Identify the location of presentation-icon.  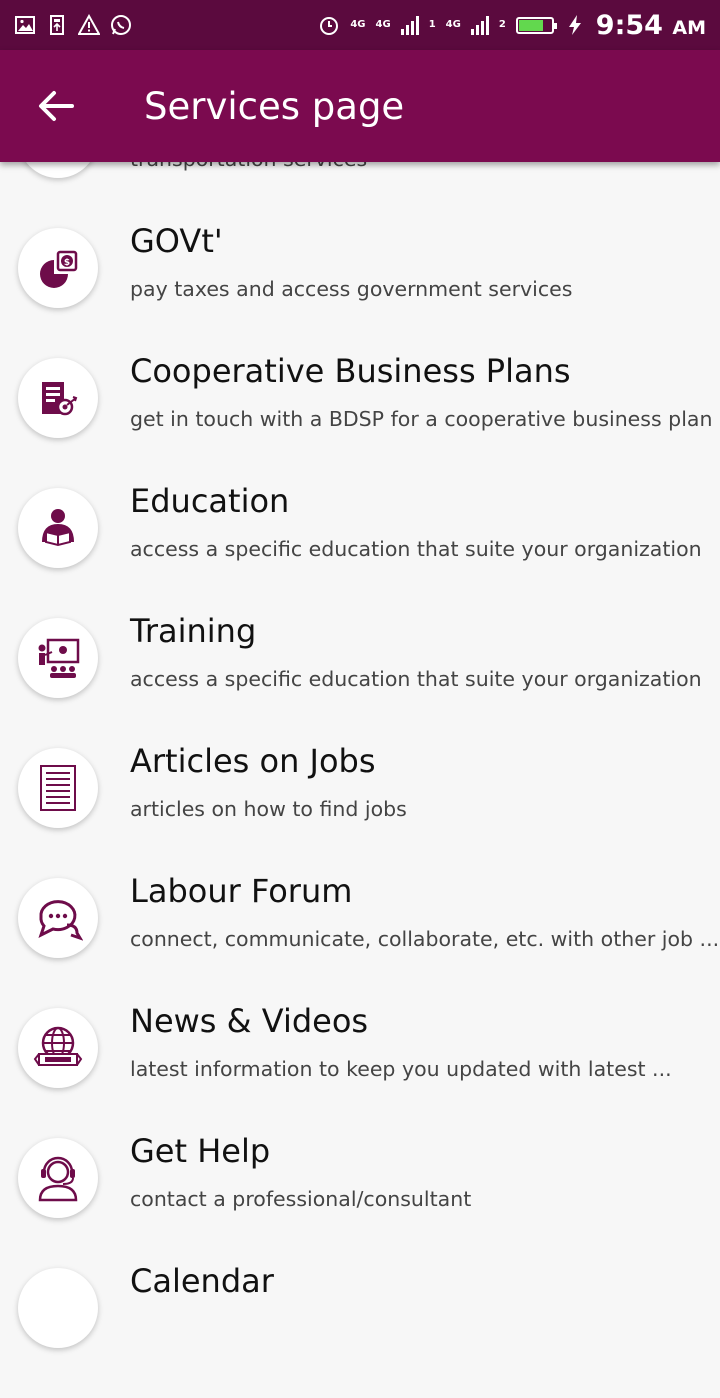
(59, 658).